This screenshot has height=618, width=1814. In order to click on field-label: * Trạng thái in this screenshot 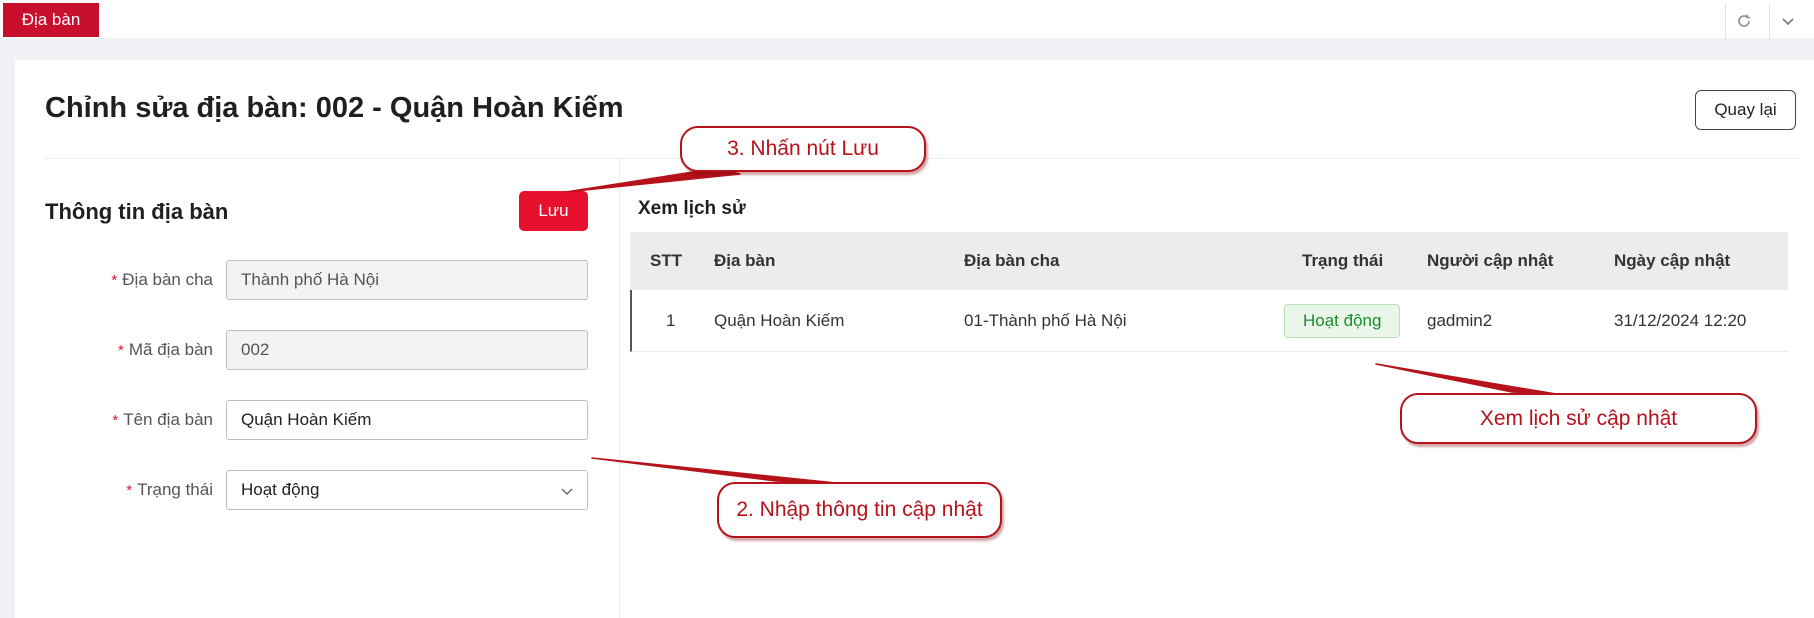, I will do `click(169, 489)`.